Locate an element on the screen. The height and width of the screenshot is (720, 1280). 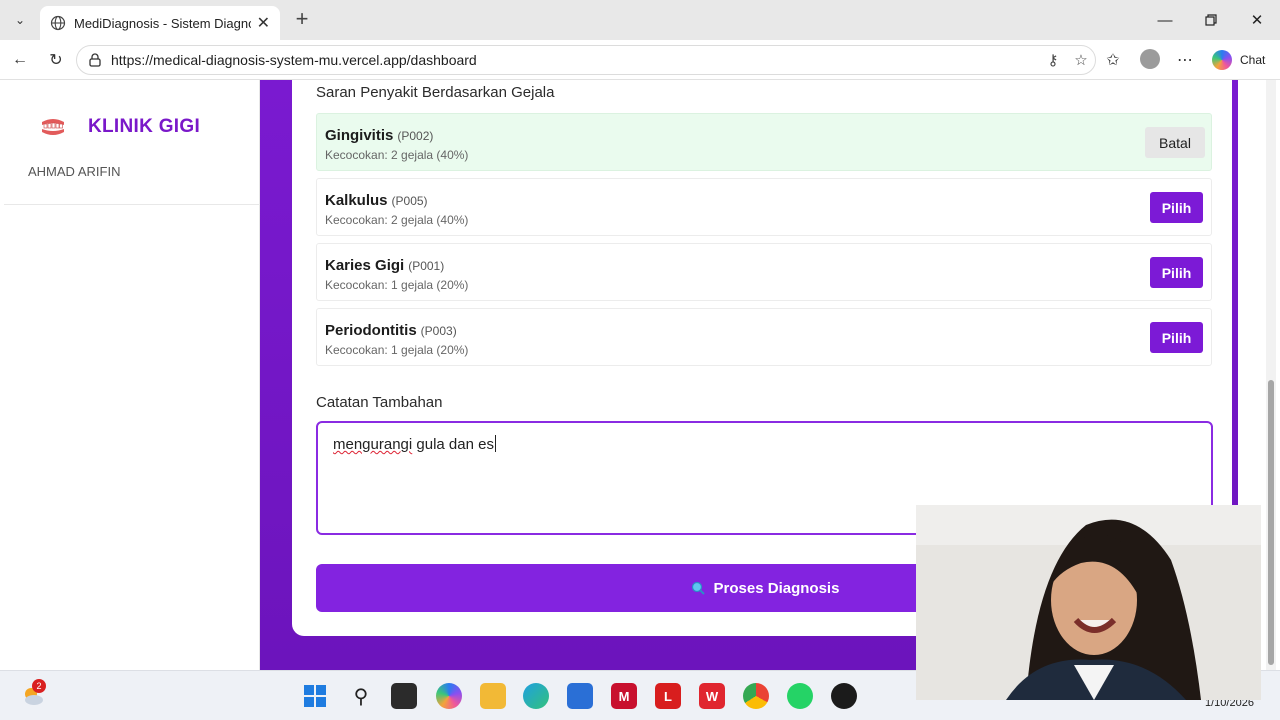
start-icon is located at coordinates (315, 696).